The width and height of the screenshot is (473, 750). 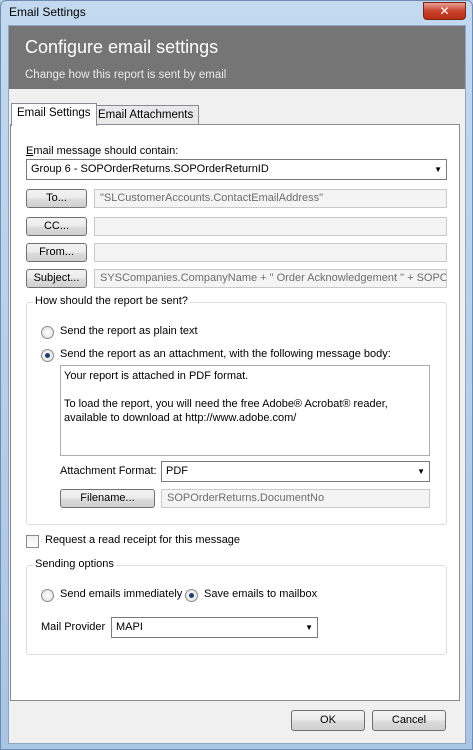 What do you see at coordinates (270, 226) in the screenshot?
I see `cc-field` at bounding box center [270, 226].